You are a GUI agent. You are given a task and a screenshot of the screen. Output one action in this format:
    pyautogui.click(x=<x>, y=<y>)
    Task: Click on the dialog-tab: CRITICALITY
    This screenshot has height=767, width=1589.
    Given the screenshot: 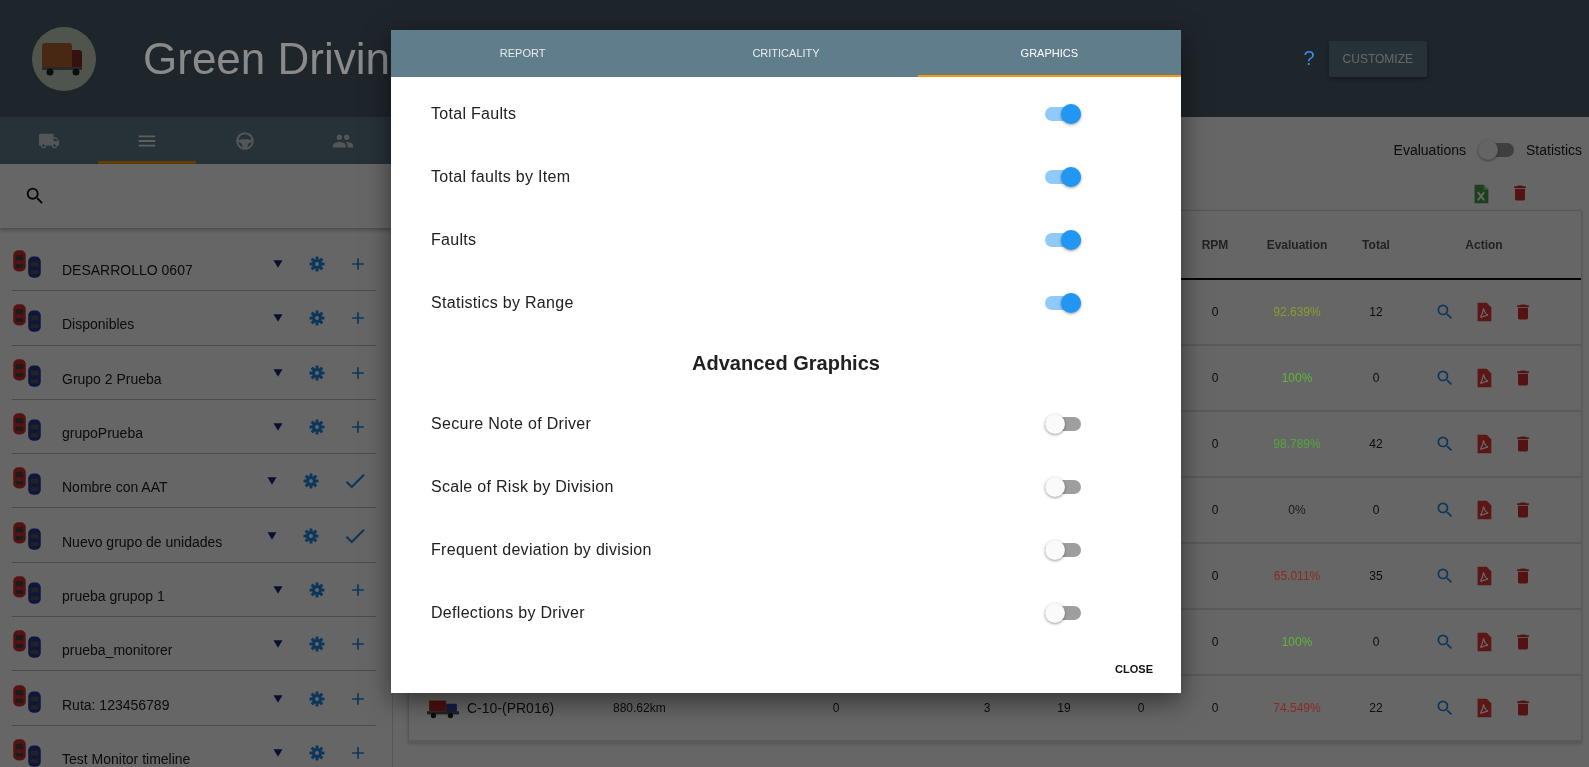 What is the action you would take?
    pyautogui.click(x=786, y=53)
    